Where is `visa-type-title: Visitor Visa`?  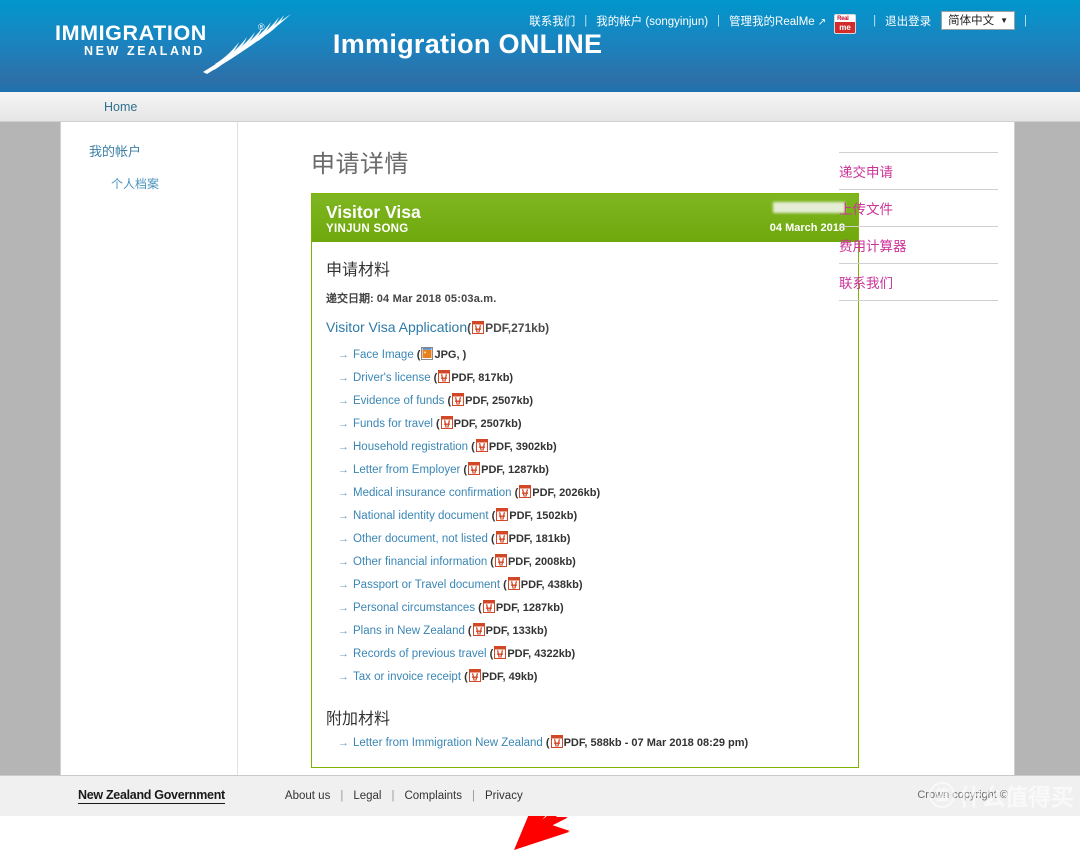 visa-type-title: Visitor Visa is located at coordinates (373, 212).